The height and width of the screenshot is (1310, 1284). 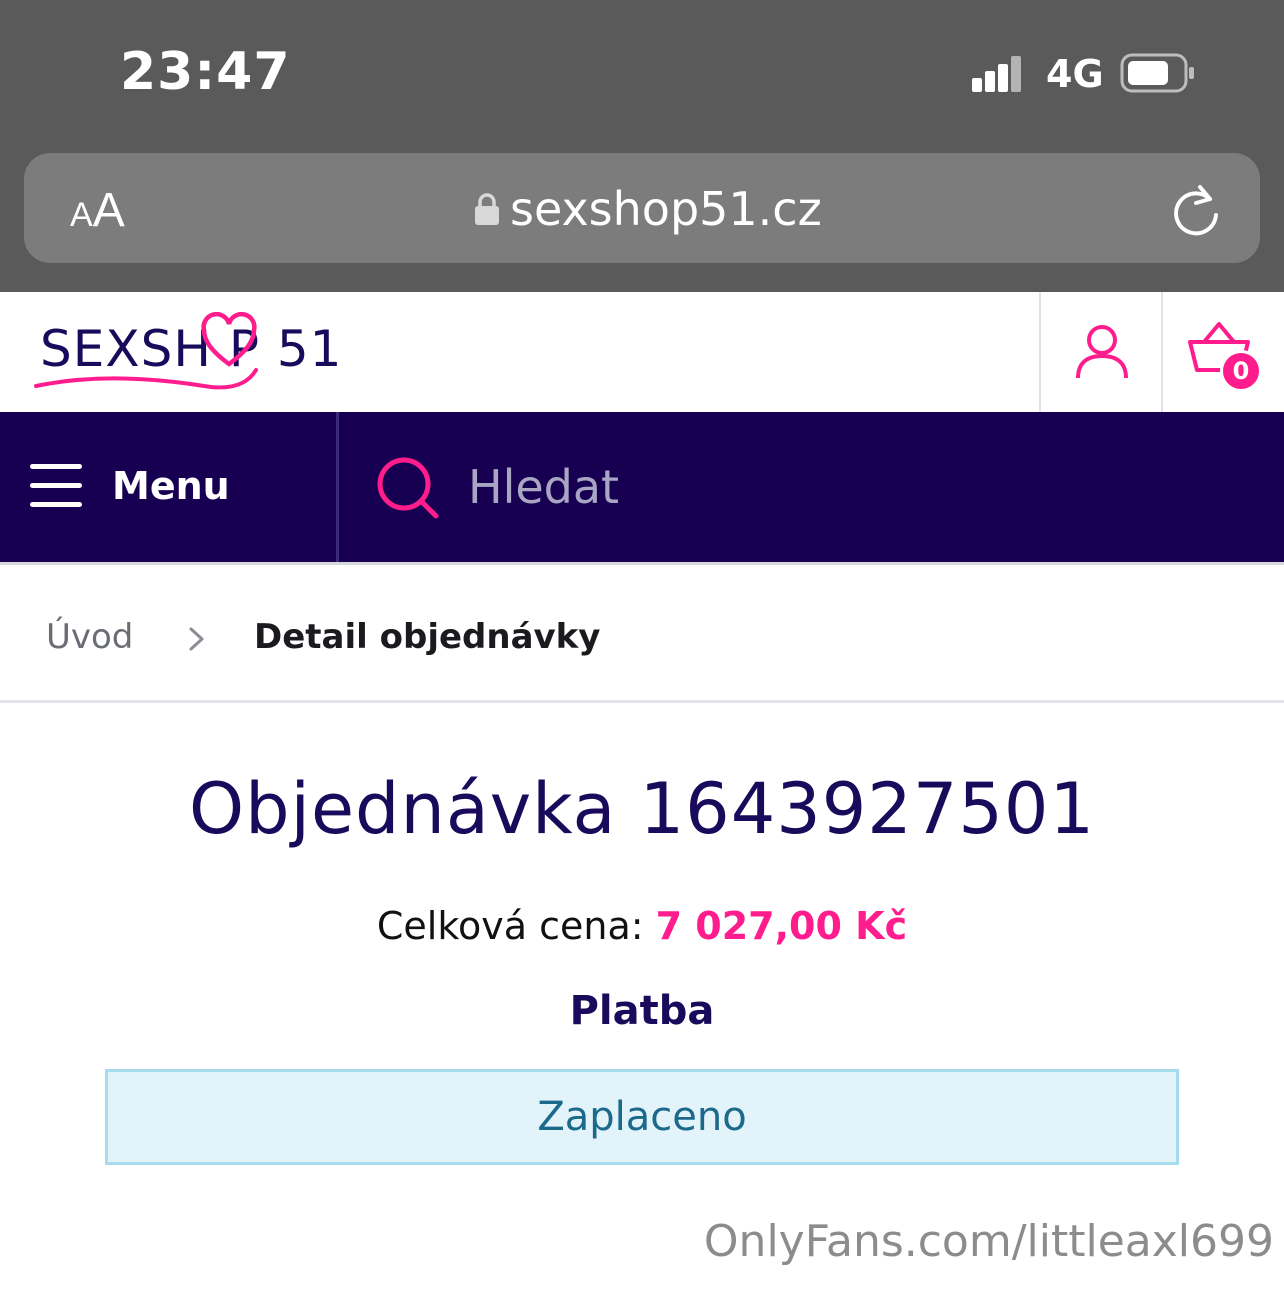 What do you see at coordinates (997, 74) in the screenshot?
I see `signal-icon` at bounding box center [997, 74].